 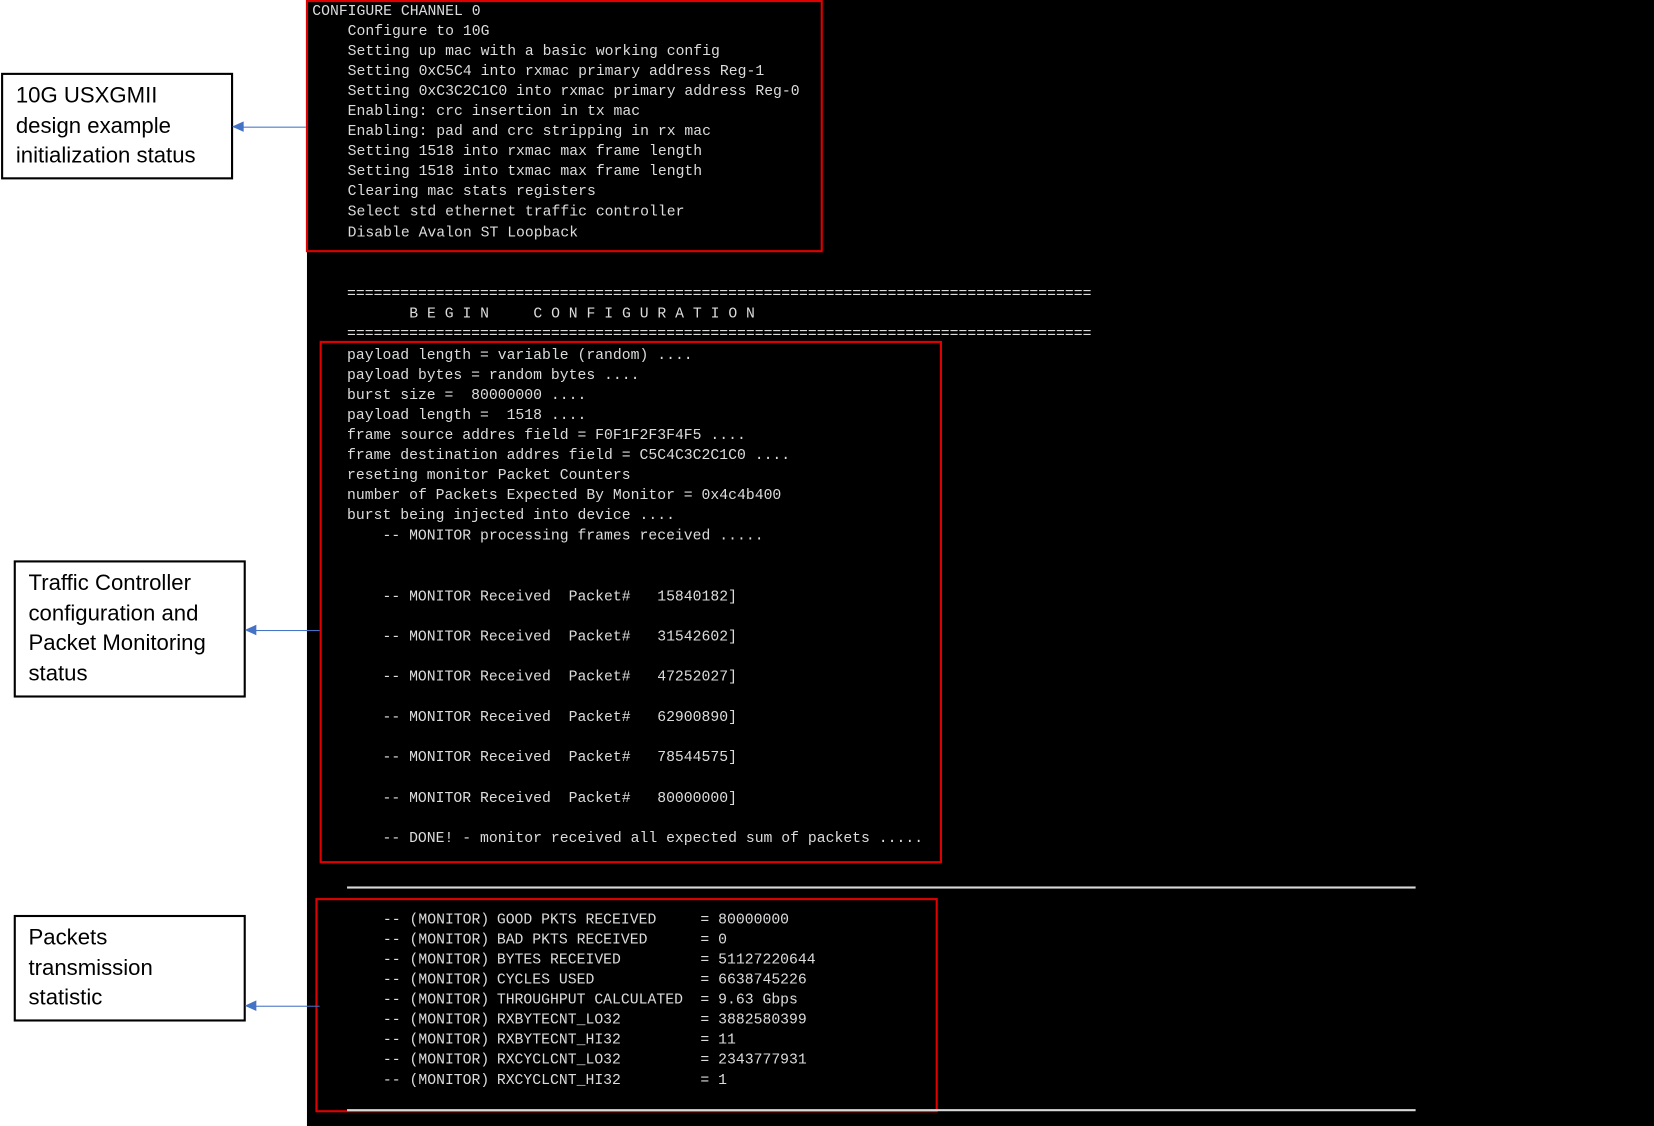 I want to click on annotation-text: Packet Monitoring, so click(x=117, y=643).